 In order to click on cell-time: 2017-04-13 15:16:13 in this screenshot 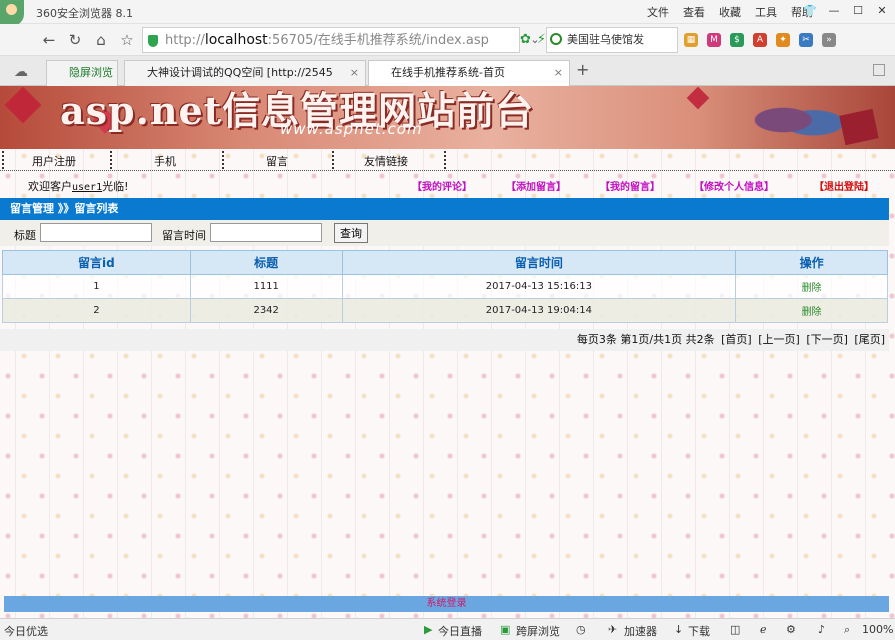, I will do `click(539, 286)`.